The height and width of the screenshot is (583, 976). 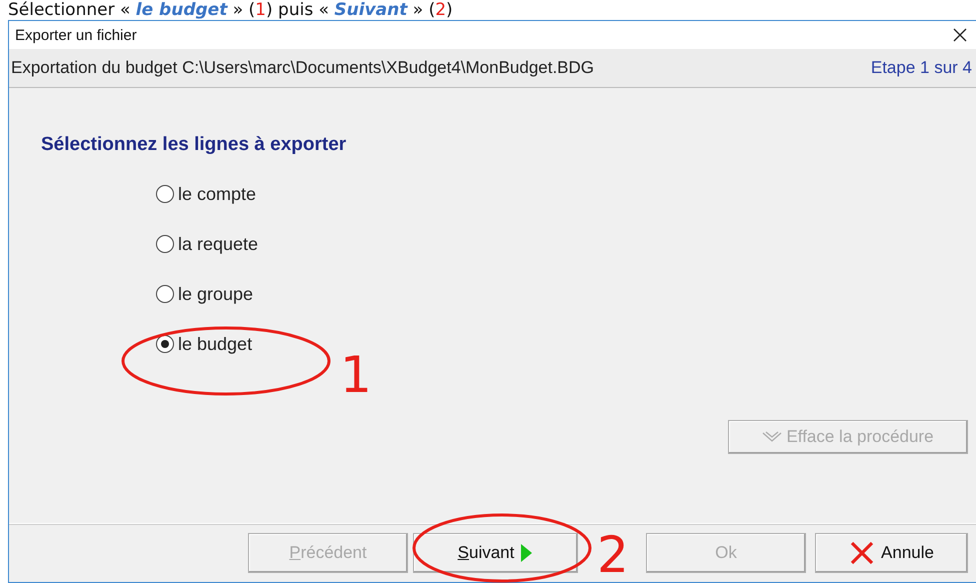 I want to click on step-indicator: Etape 1 sur 4, so click(x=921, y=68).